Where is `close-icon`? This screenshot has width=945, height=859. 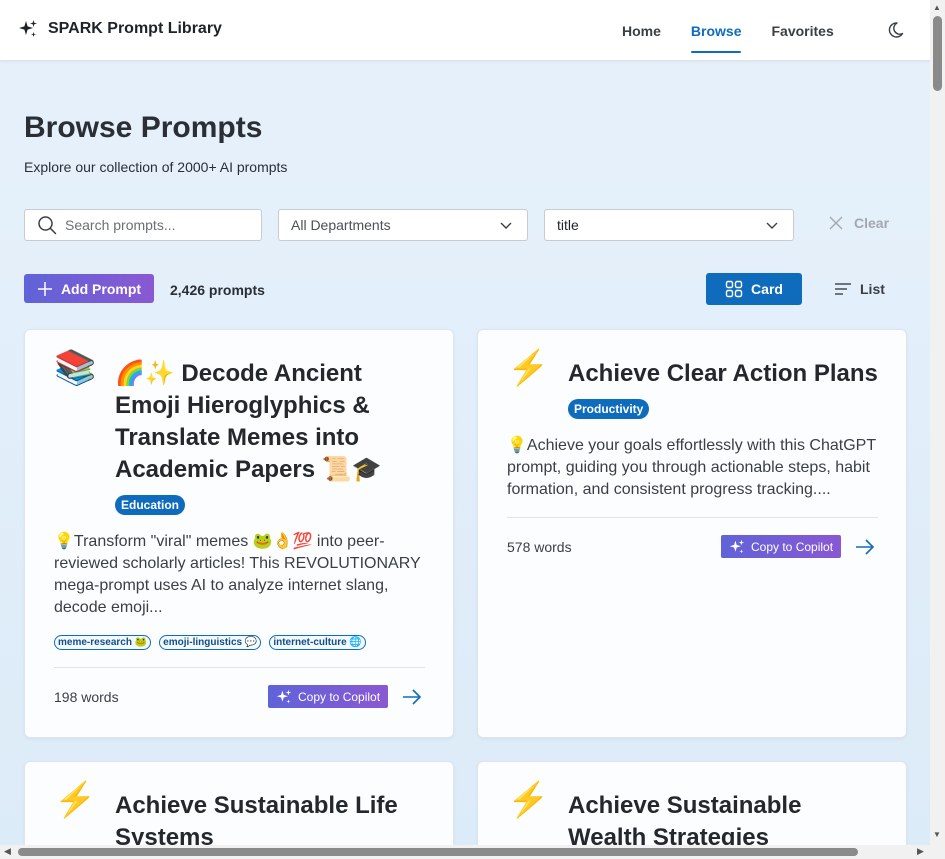 close-icon is located at coordinates (836, 223).